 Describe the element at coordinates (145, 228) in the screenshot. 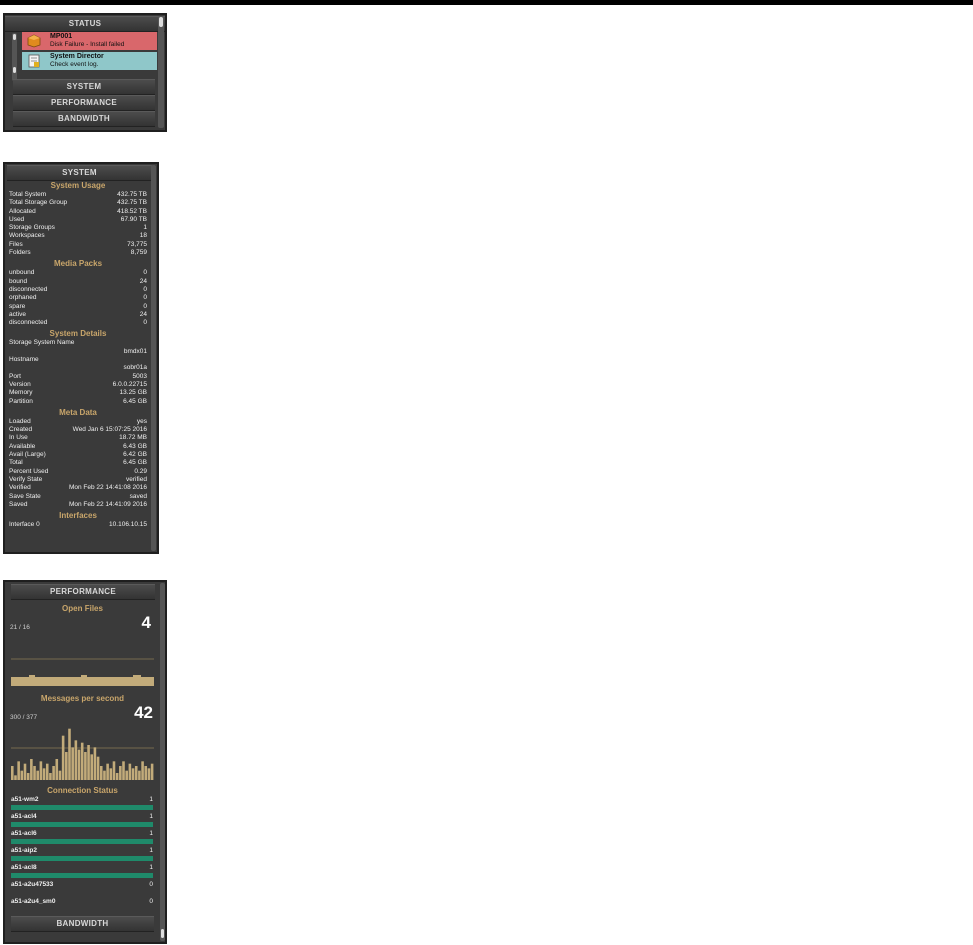

I see `usage-value: 1` at that location.